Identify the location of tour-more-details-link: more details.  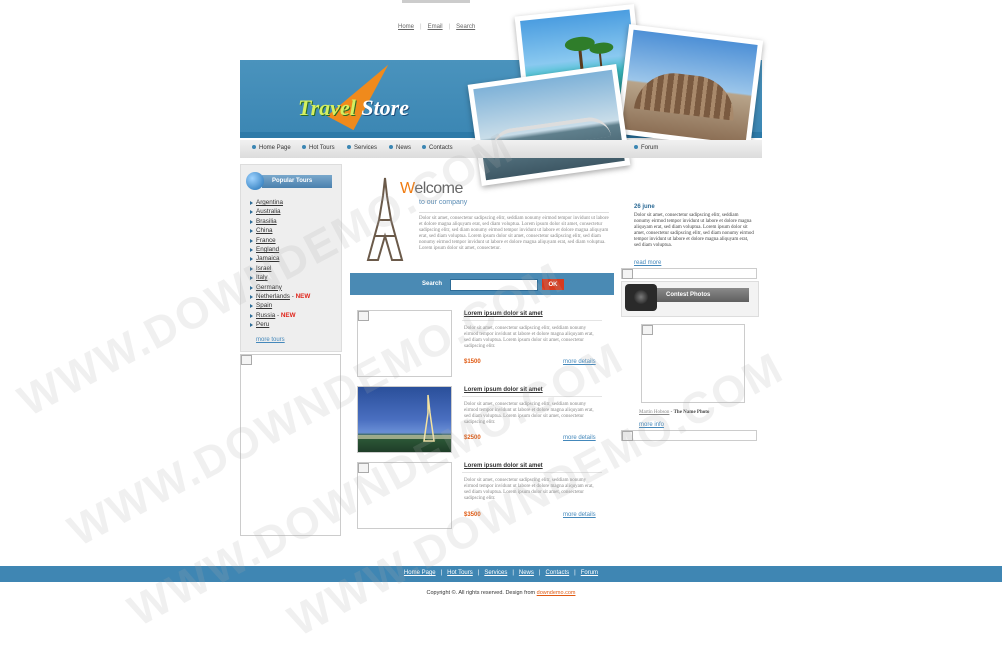
(579, 515).